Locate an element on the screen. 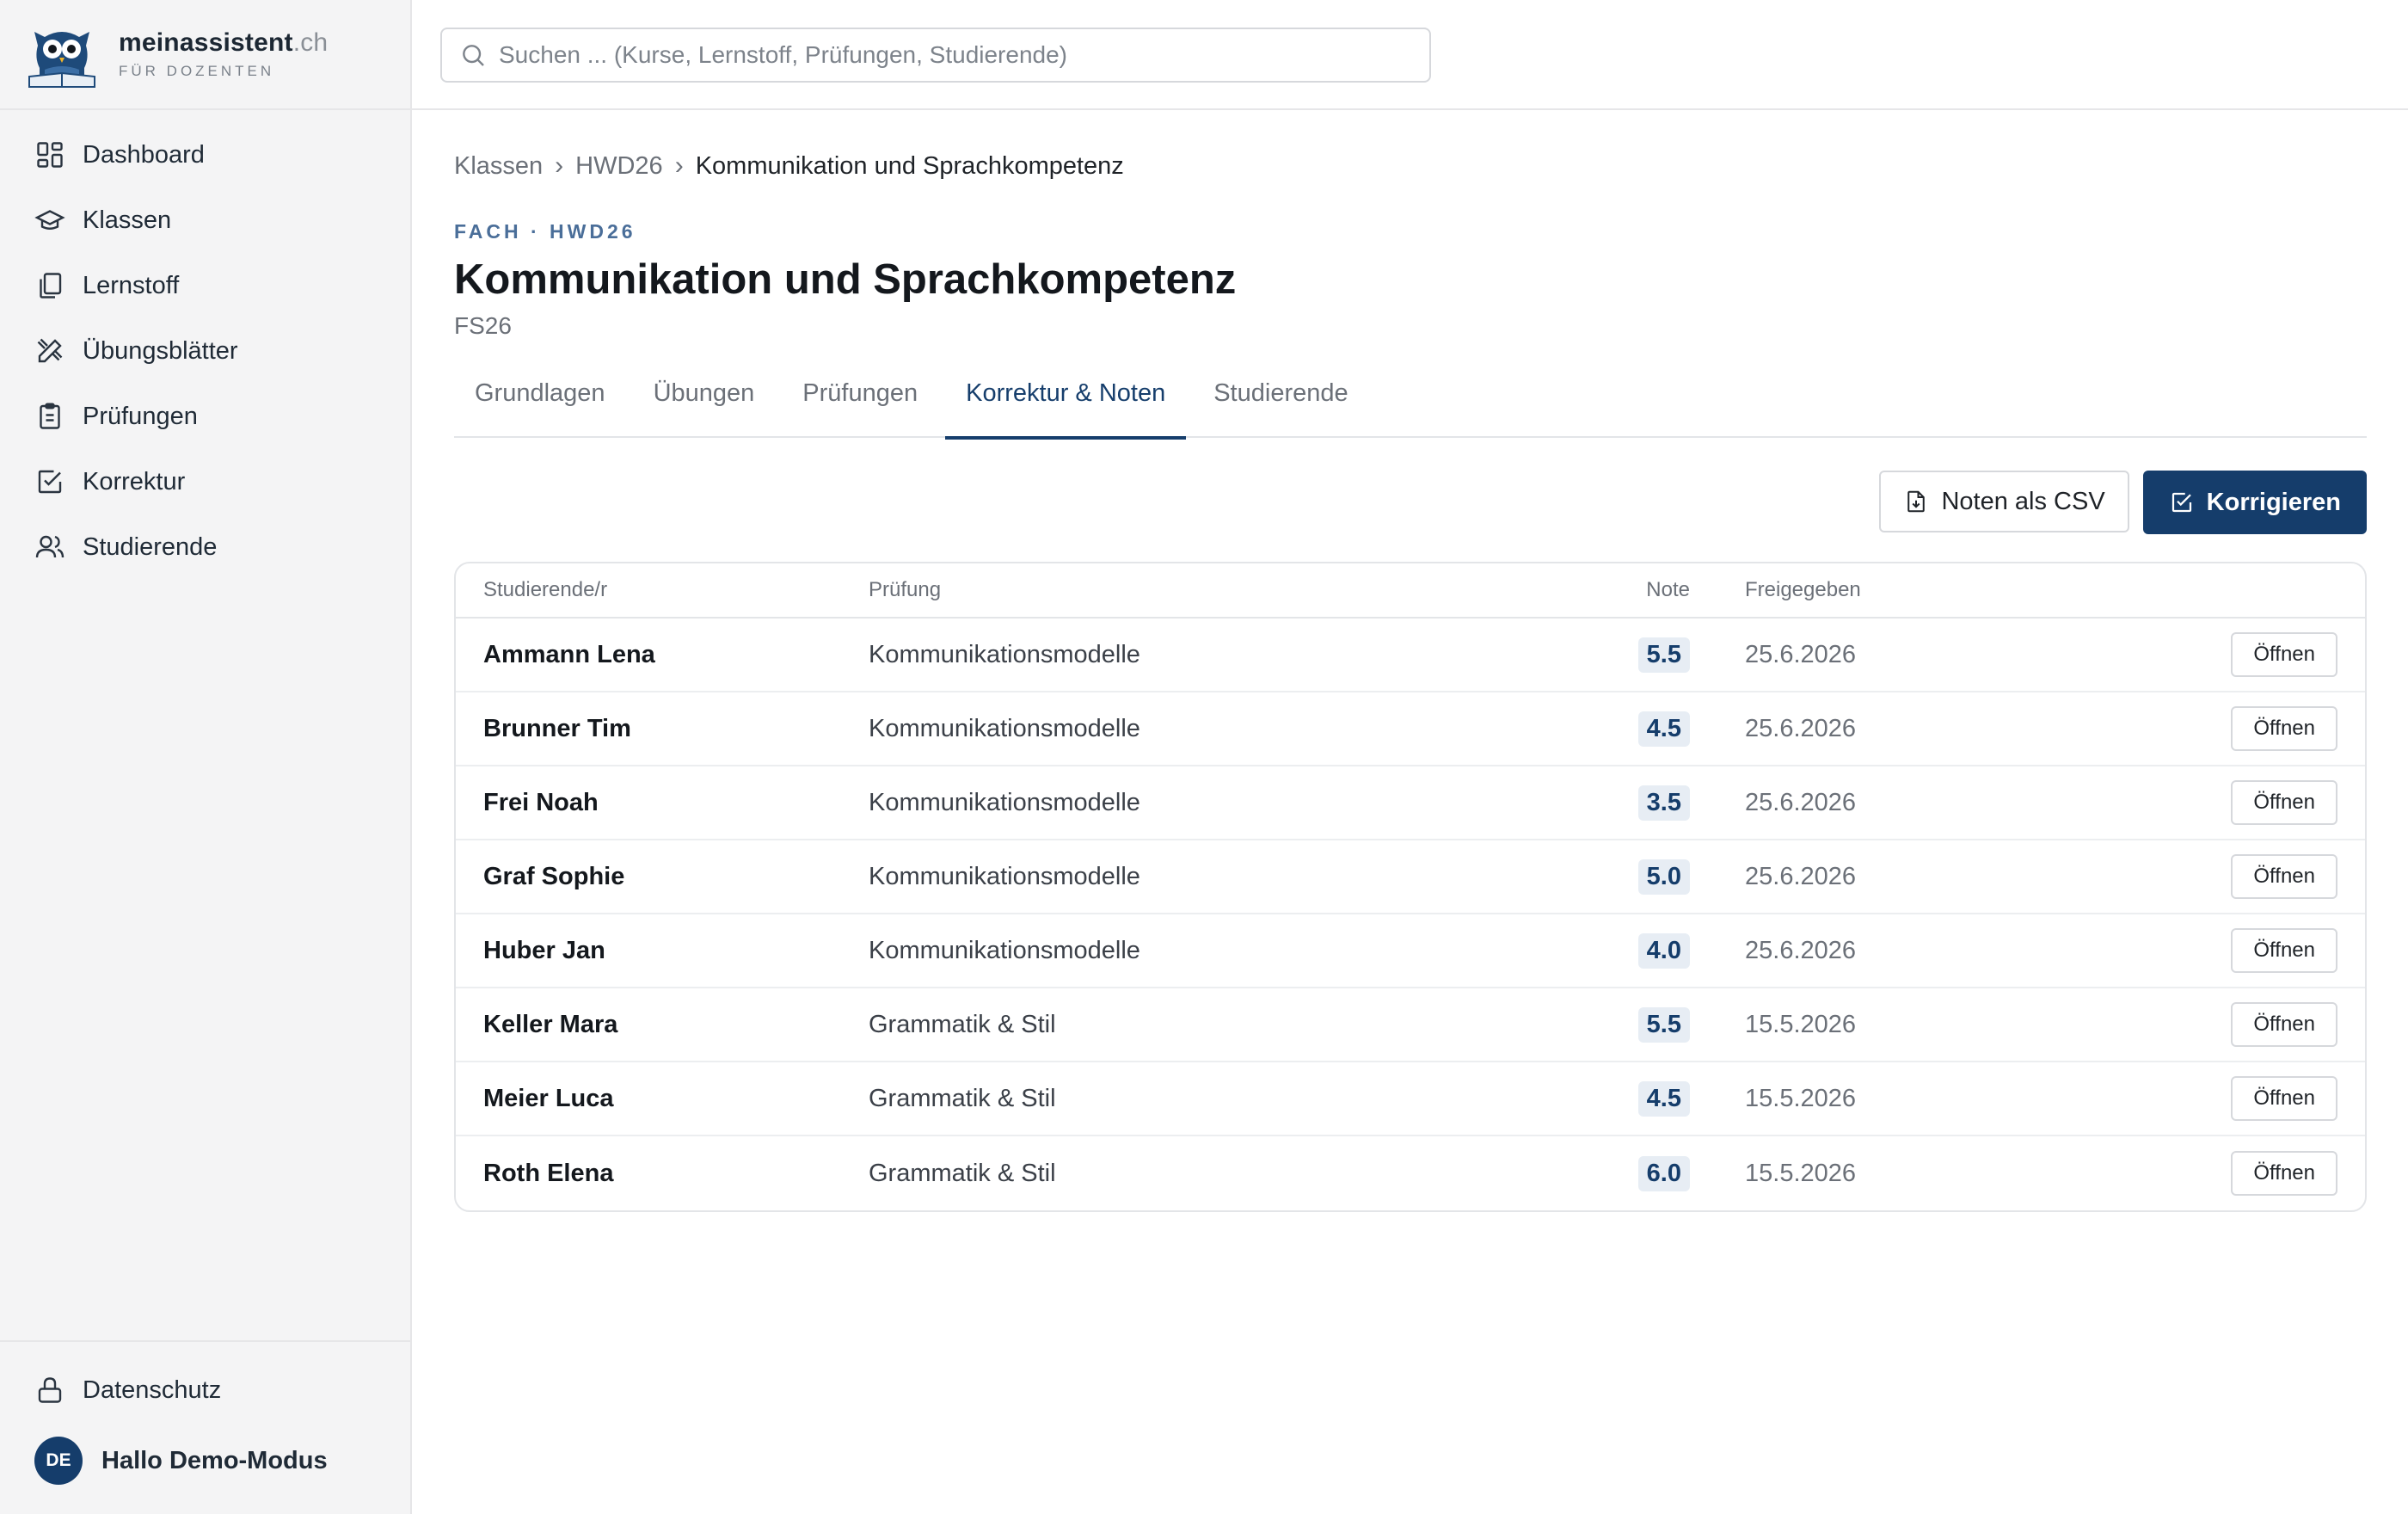 The image size is (2408, 1514). breadcrumb-item-class: HWD26 is located at coordinates (619, 166).